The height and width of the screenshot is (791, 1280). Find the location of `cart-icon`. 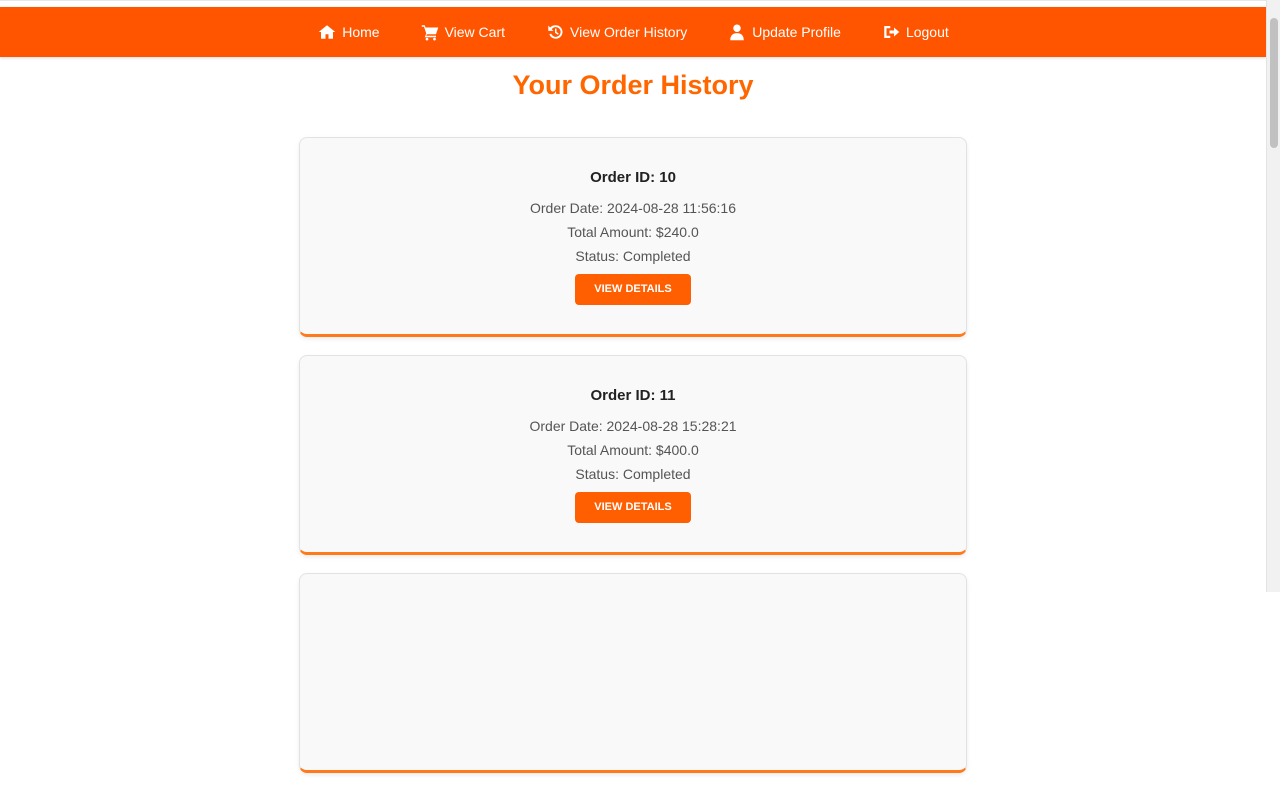

cart-icon is located at coordinates (430, 32).